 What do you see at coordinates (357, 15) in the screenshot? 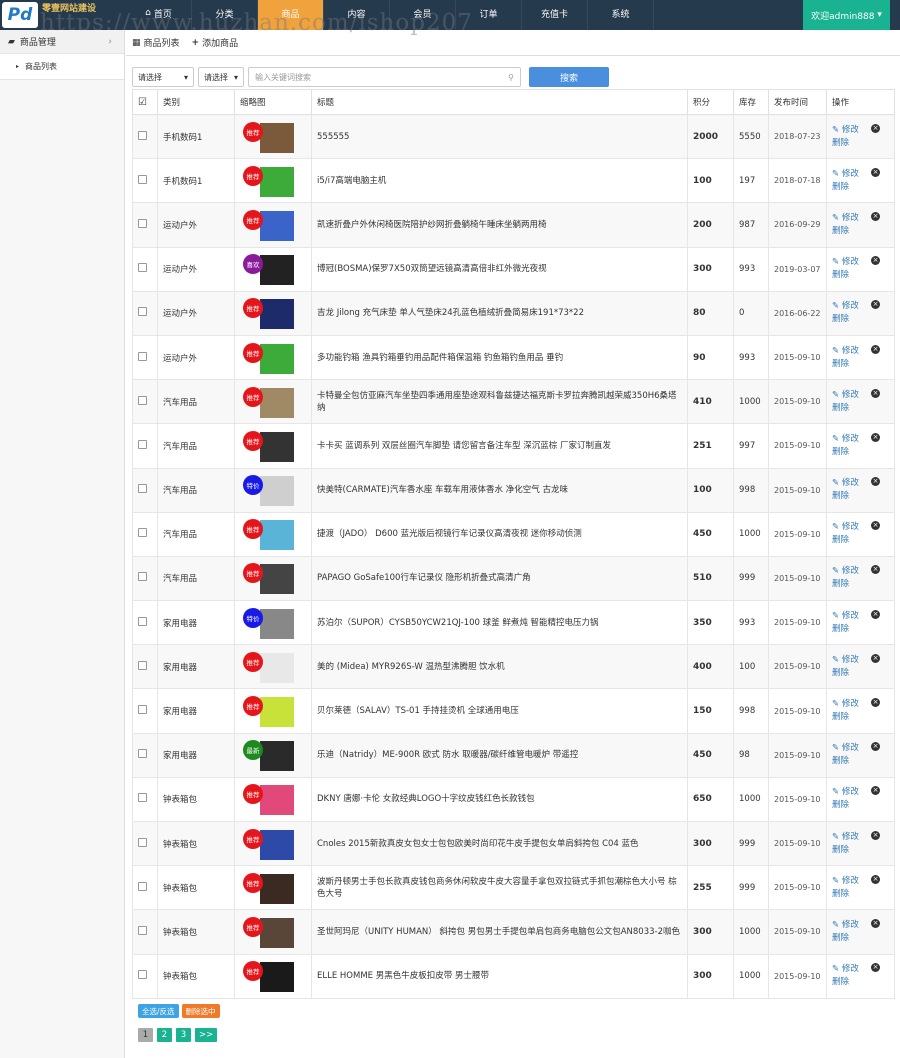
I see `nav-item-3: 内容` at bounding box center [357, 15].